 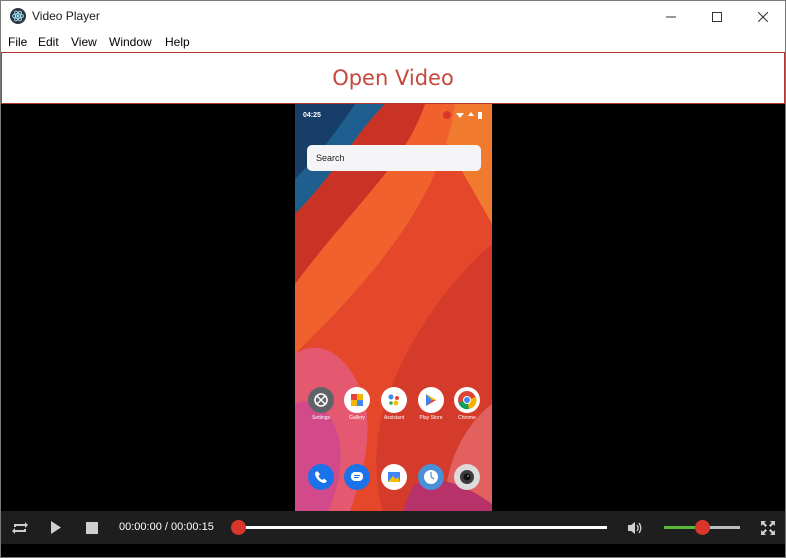 What do you see at coordinates (393, 550) in the screenshot?
I see `window-bottom-edge` at bounding box center [393, 550].